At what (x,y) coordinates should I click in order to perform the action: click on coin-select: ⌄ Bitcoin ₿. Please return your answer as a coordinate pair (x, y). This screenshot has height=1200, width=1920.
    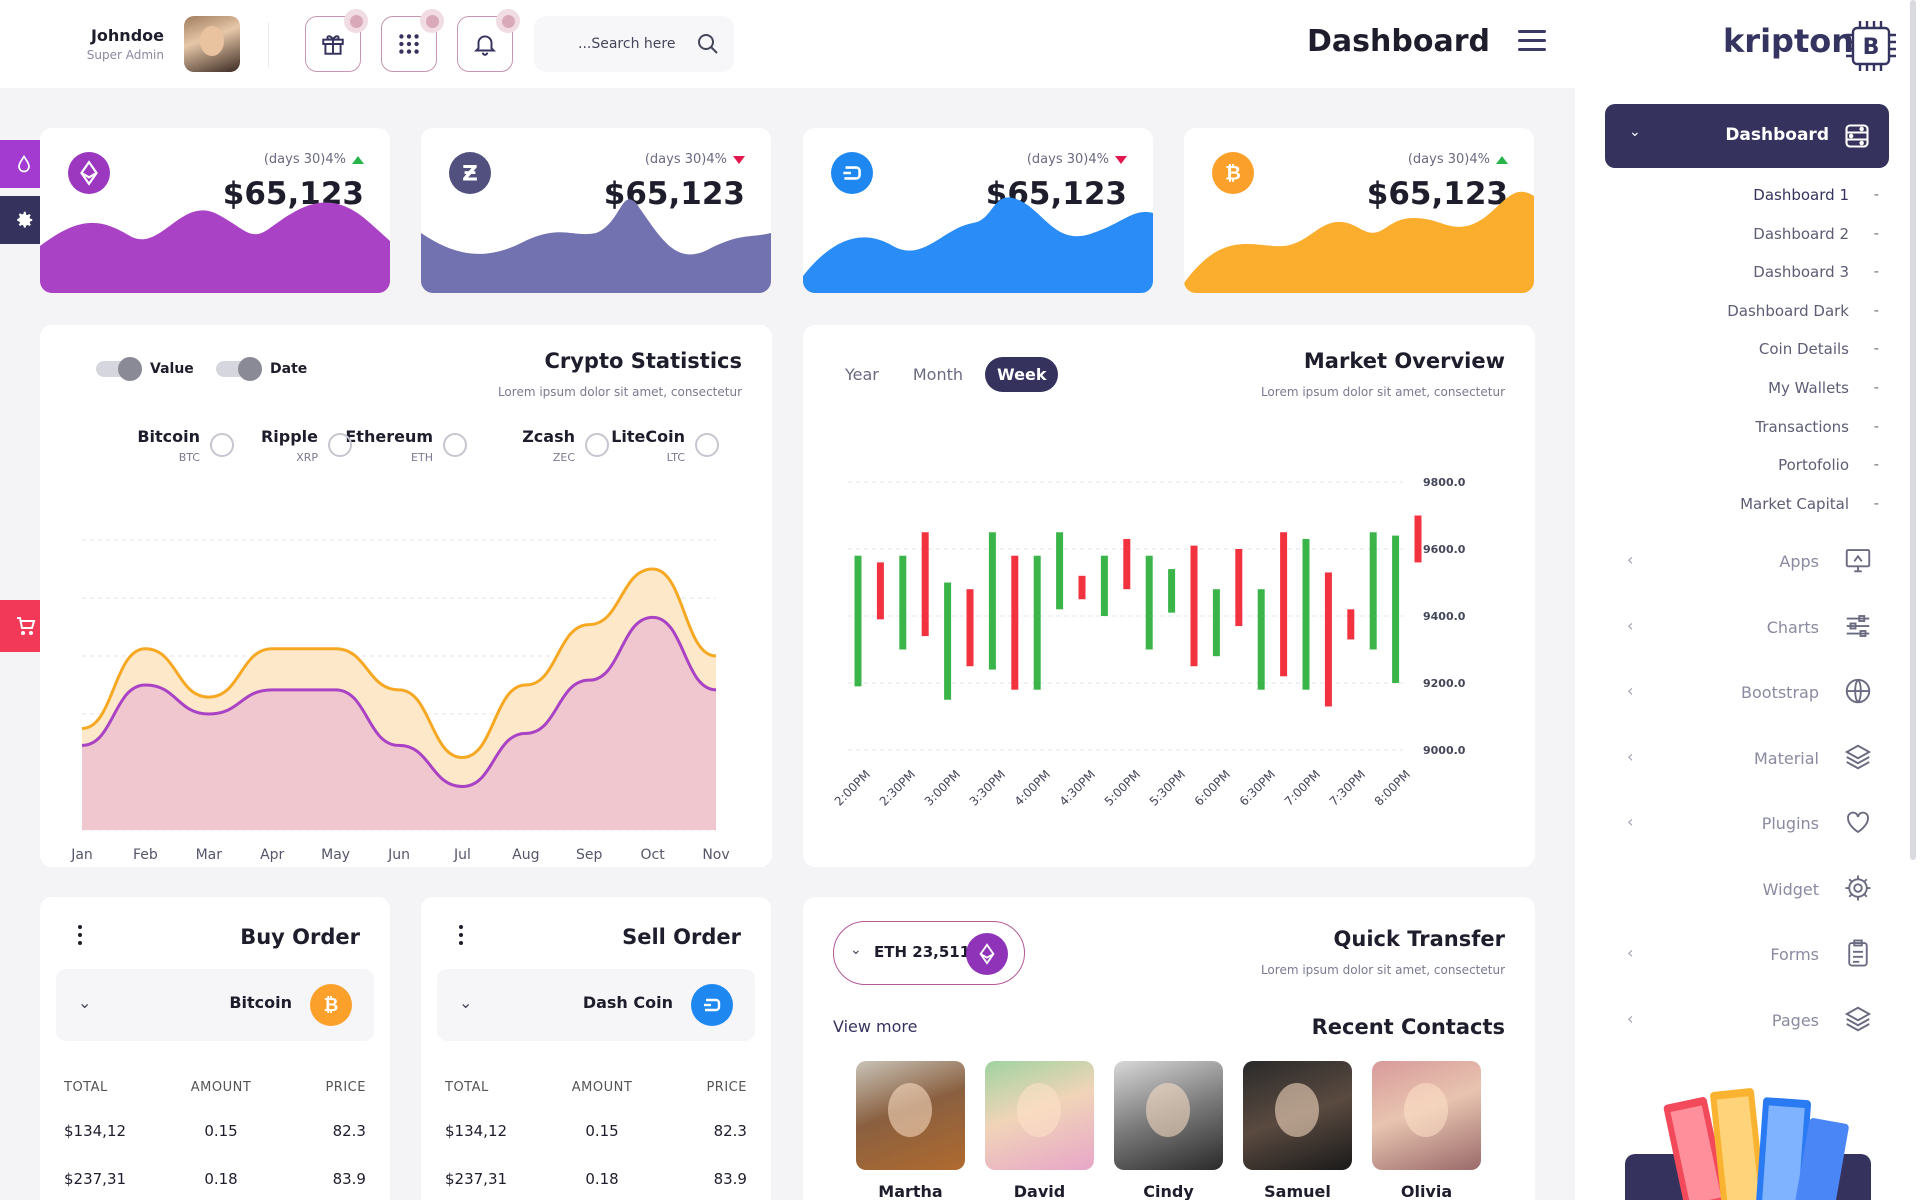
    Looking at the image, I should click on (215, 1005).